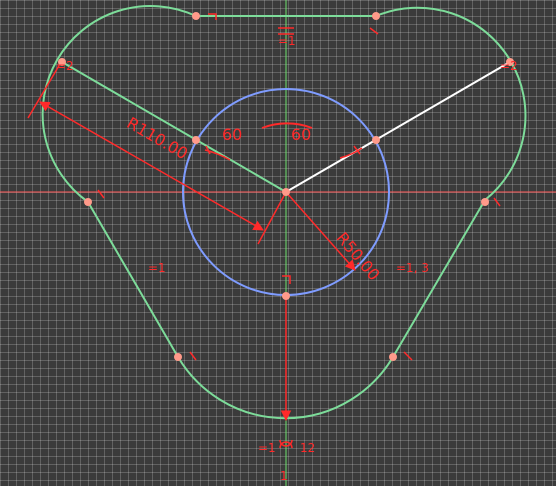 Image resolution: width=556 pixels, height=486 pixels. Describe the element at coordinates (307, 448) in the screenshot. I see `constraint-label-bottom-number: 12` at that location.